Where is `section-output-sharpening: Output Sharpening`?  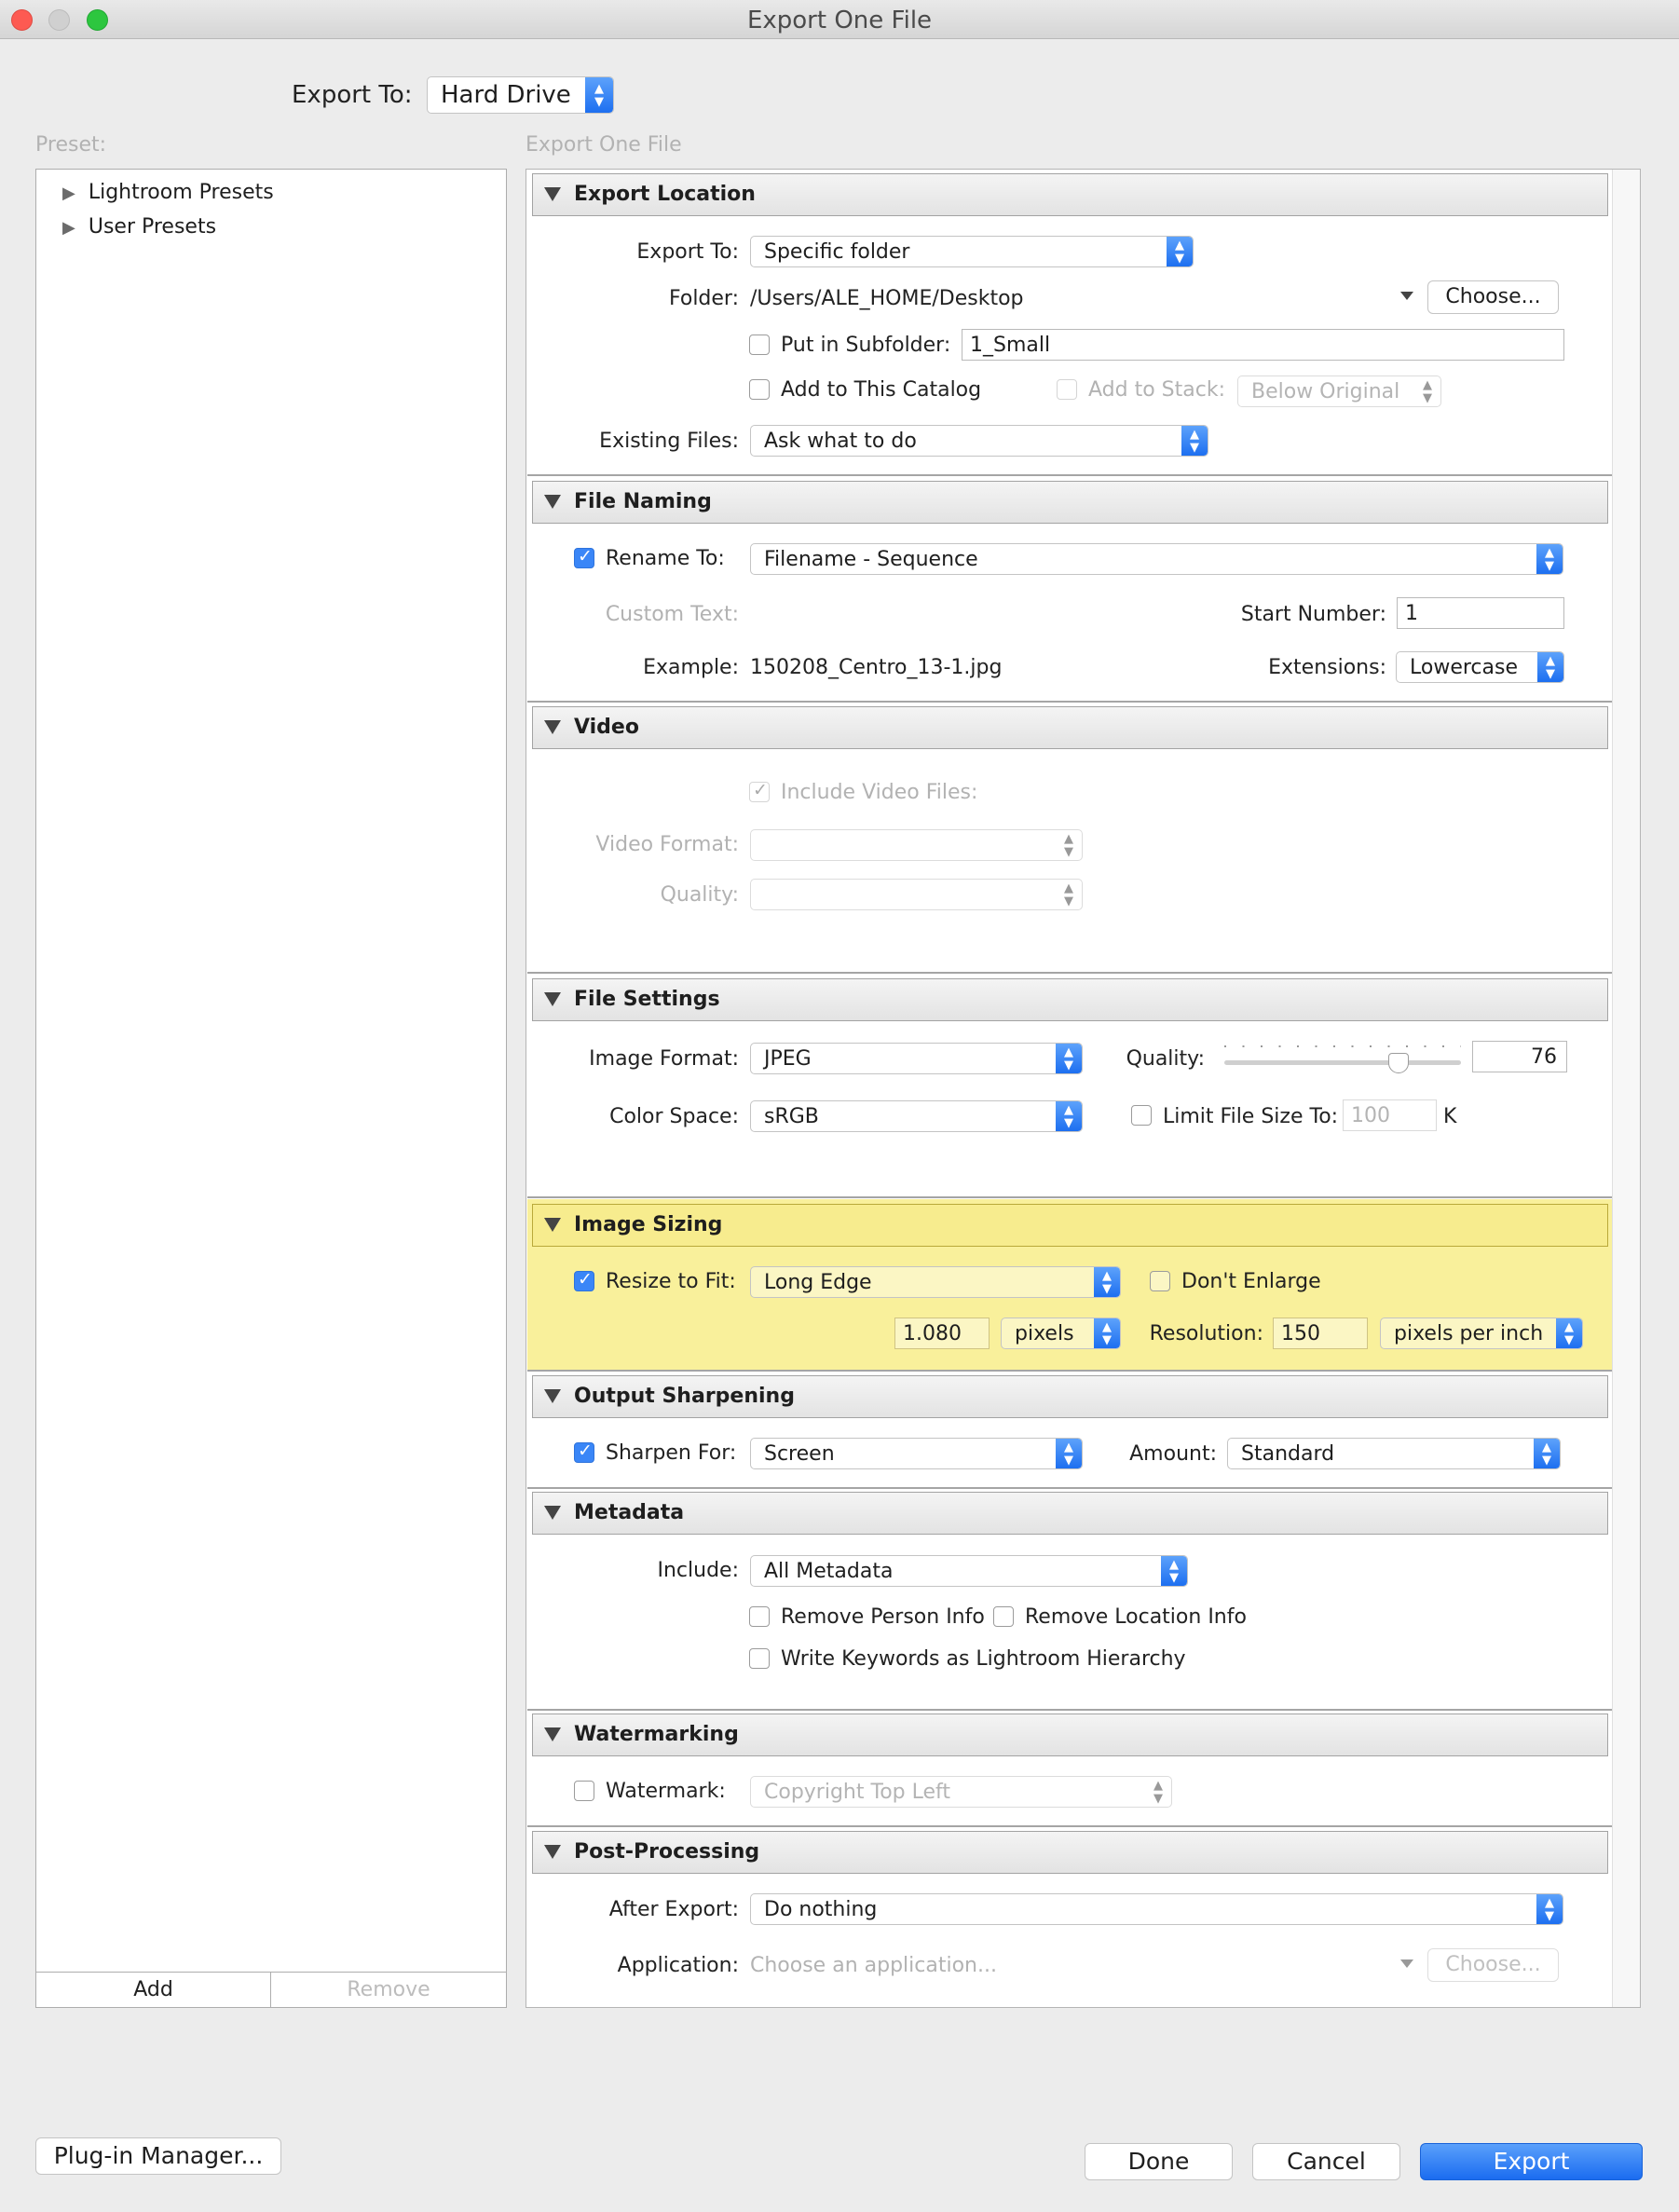
section-output-sharpening: Output Sharpening is located at coordinates (1070, 1396).